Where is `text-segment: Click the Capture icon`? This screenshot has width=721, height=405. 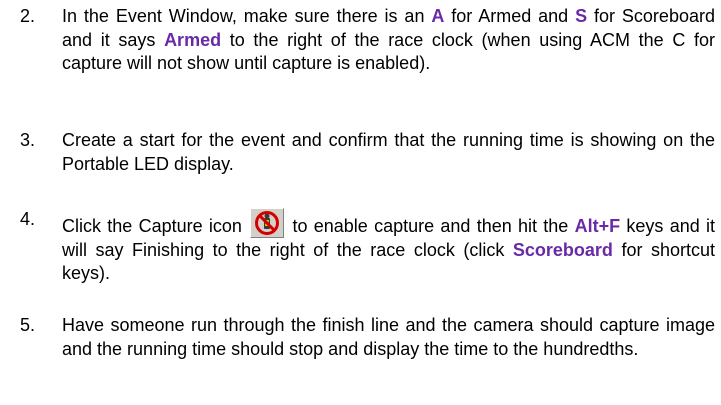 text-segment: Click the Capture icon is located at coordinates (155, 226).